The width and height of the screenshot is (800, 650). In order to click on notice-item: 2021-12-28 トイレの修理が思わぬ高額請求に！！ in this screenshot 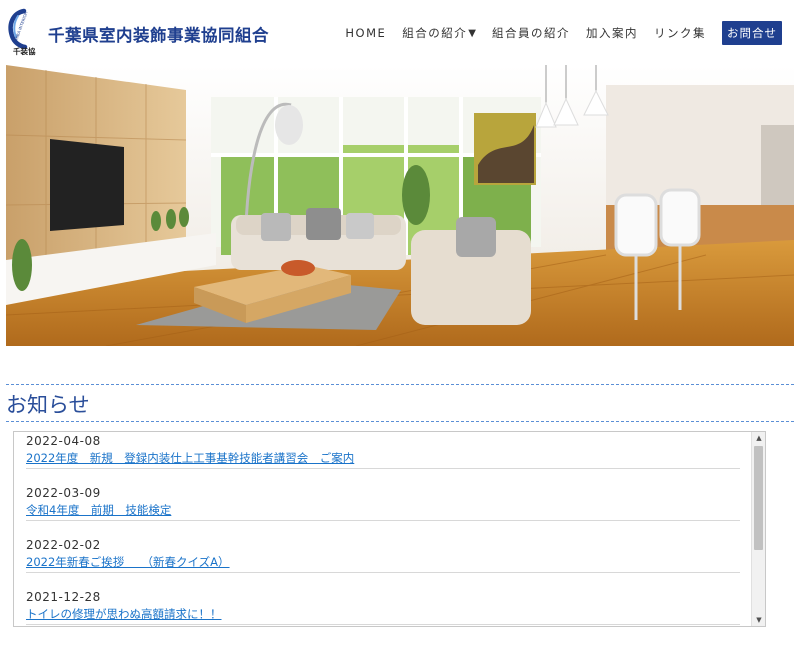, I will do `click(383, 607)`.